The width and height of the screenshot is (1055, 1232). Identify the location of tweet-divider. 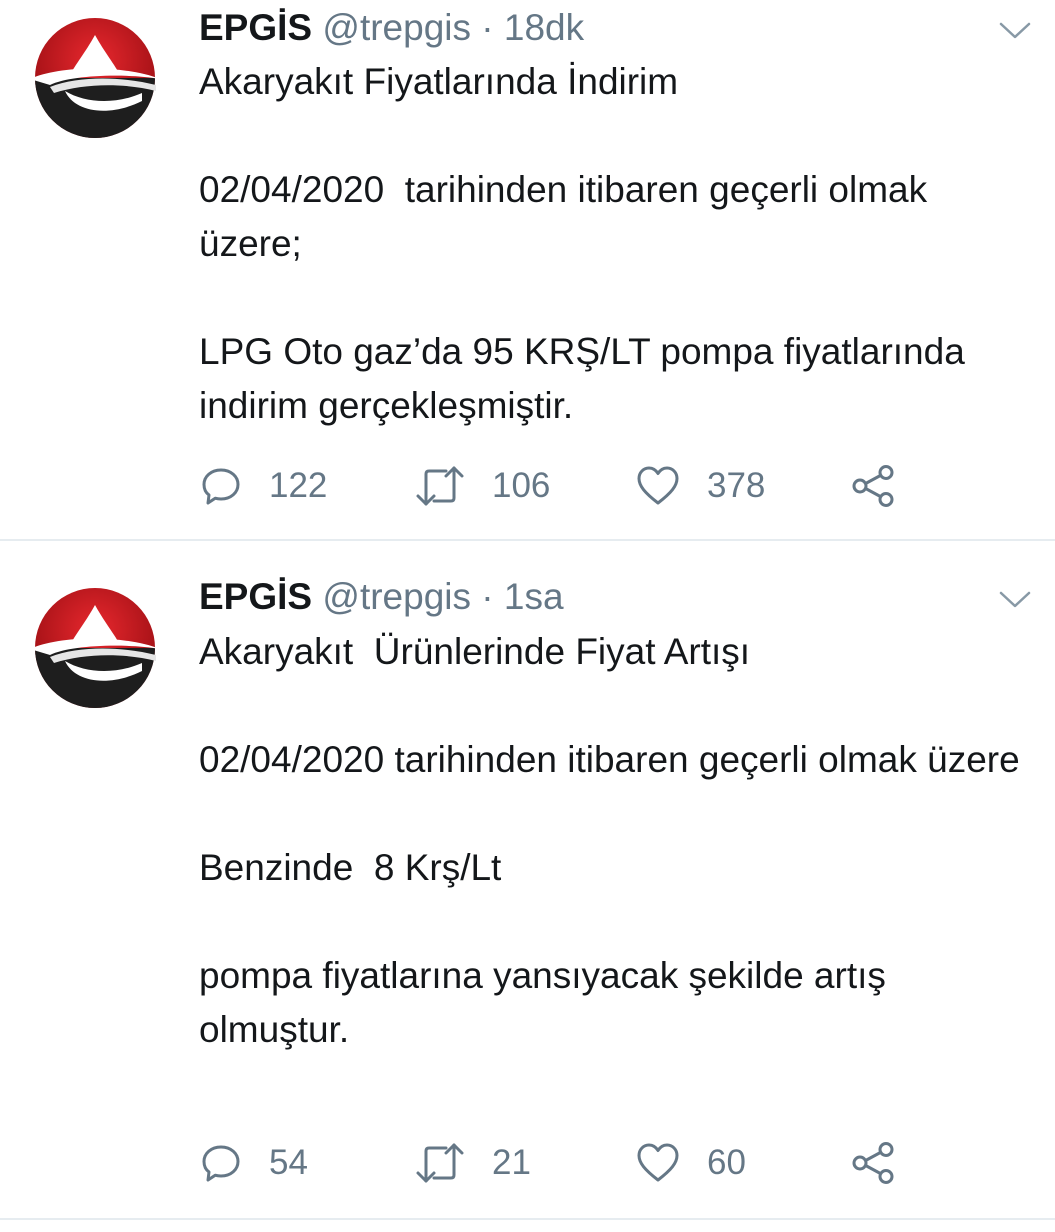
(527, 1219).